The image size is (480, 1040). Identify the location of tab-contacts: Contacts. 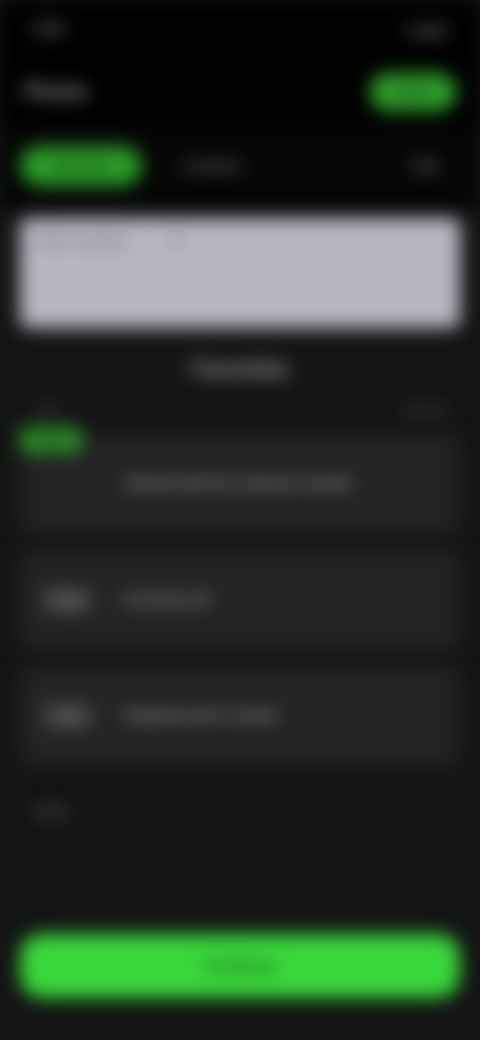
(211, 166).